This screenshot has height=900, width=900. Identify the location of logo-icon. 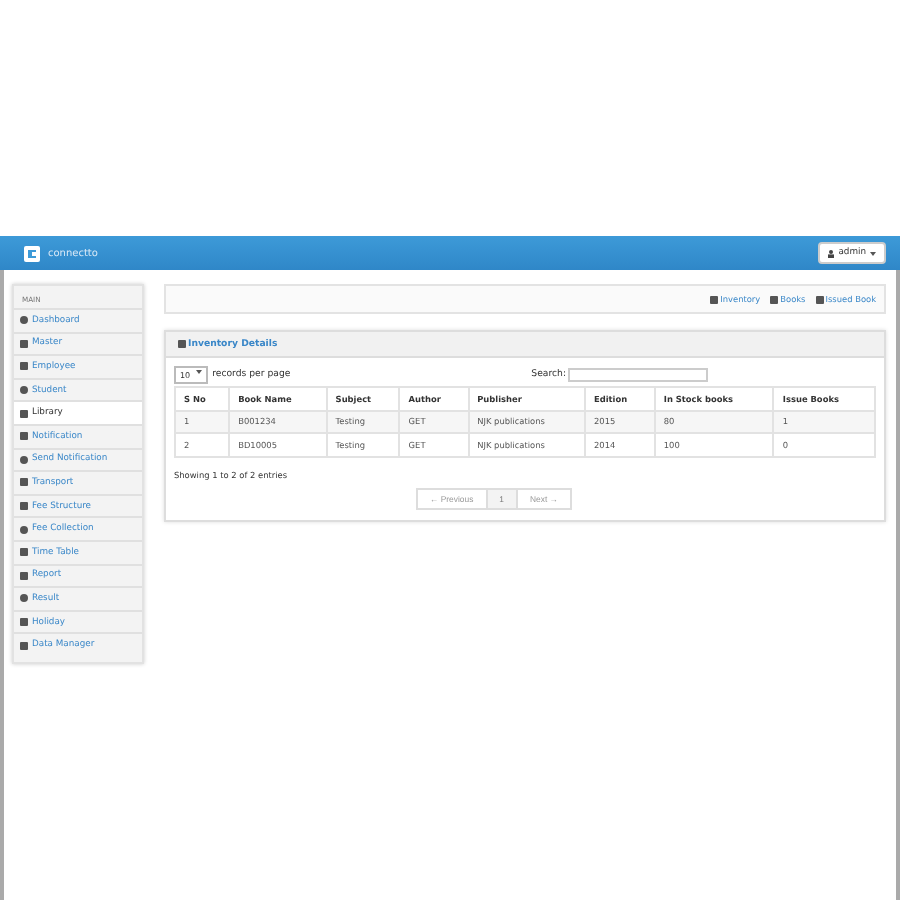
(32, 253).